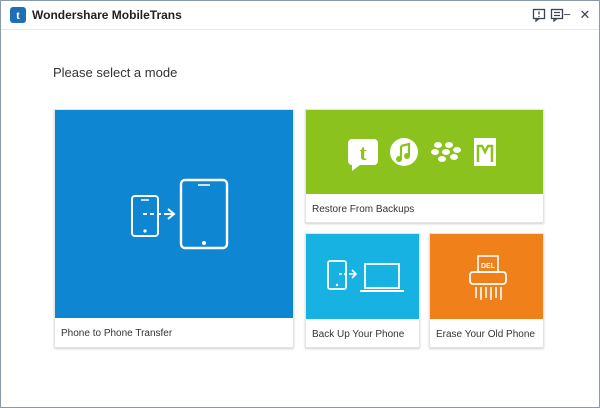  I want to click on tile-color-panel: DEL, so click(486, 276).